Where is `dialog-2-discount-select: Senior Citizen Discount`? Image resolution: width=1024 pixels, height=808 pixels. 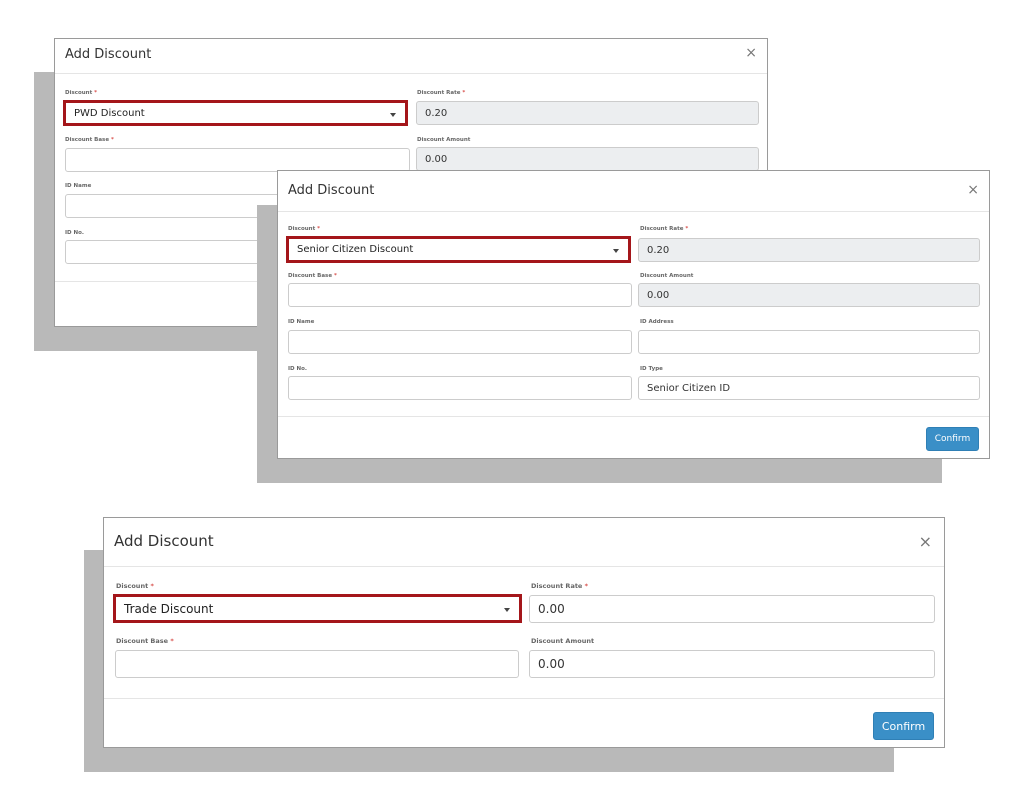
dialog-2-discount-select: Senior Citizen Discount is located at coordinates (458, 249).